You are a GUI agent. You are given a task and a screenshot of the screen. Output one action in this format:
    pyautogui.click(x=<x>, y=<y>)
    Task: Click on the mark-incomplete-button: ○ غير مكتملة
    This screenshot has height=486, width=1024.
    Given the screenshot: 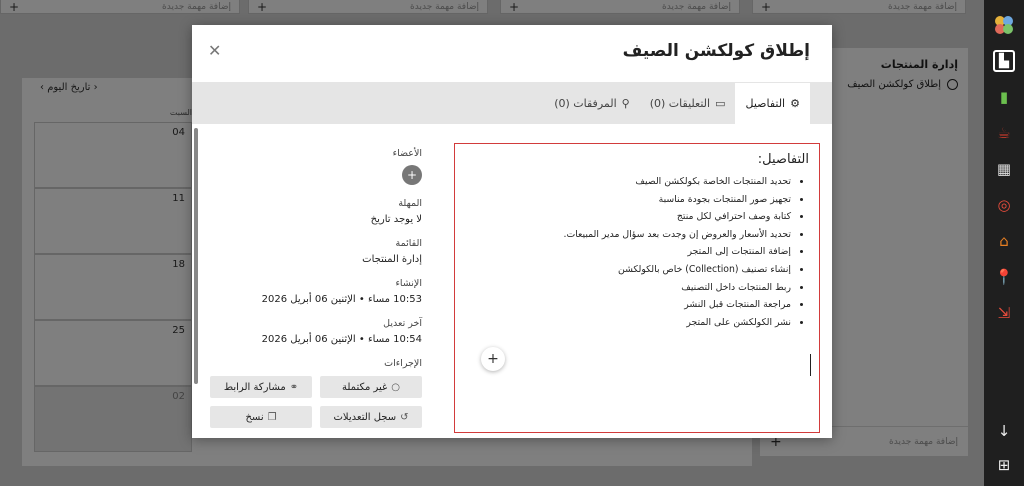 What is the action you would take?
    pyautogui.click(x=371, y=387)
    